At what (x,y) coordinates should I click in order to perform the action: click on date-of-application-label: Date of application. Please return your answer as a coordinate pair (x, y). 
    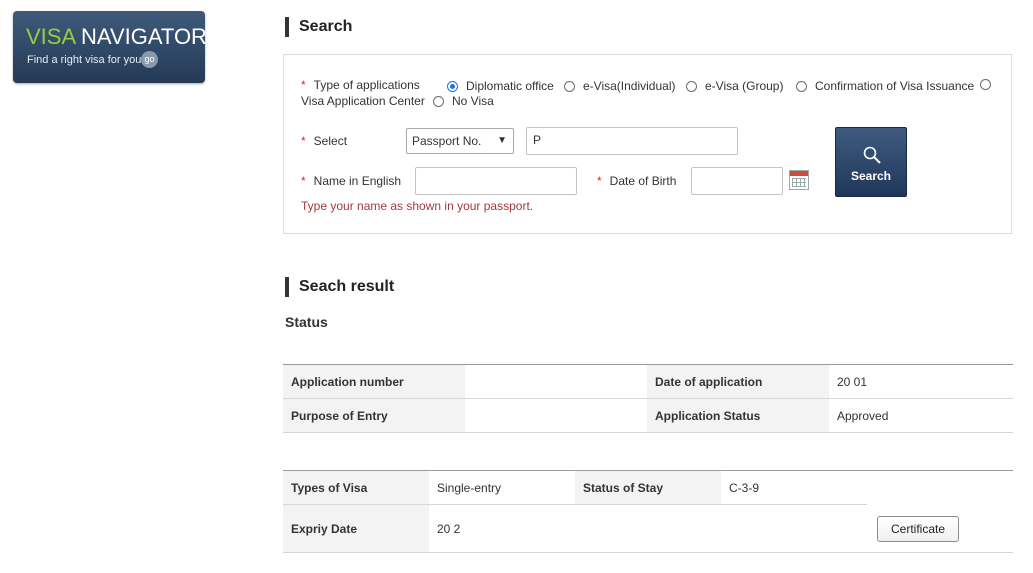
    Looking at the image, I should click on (738, 381).